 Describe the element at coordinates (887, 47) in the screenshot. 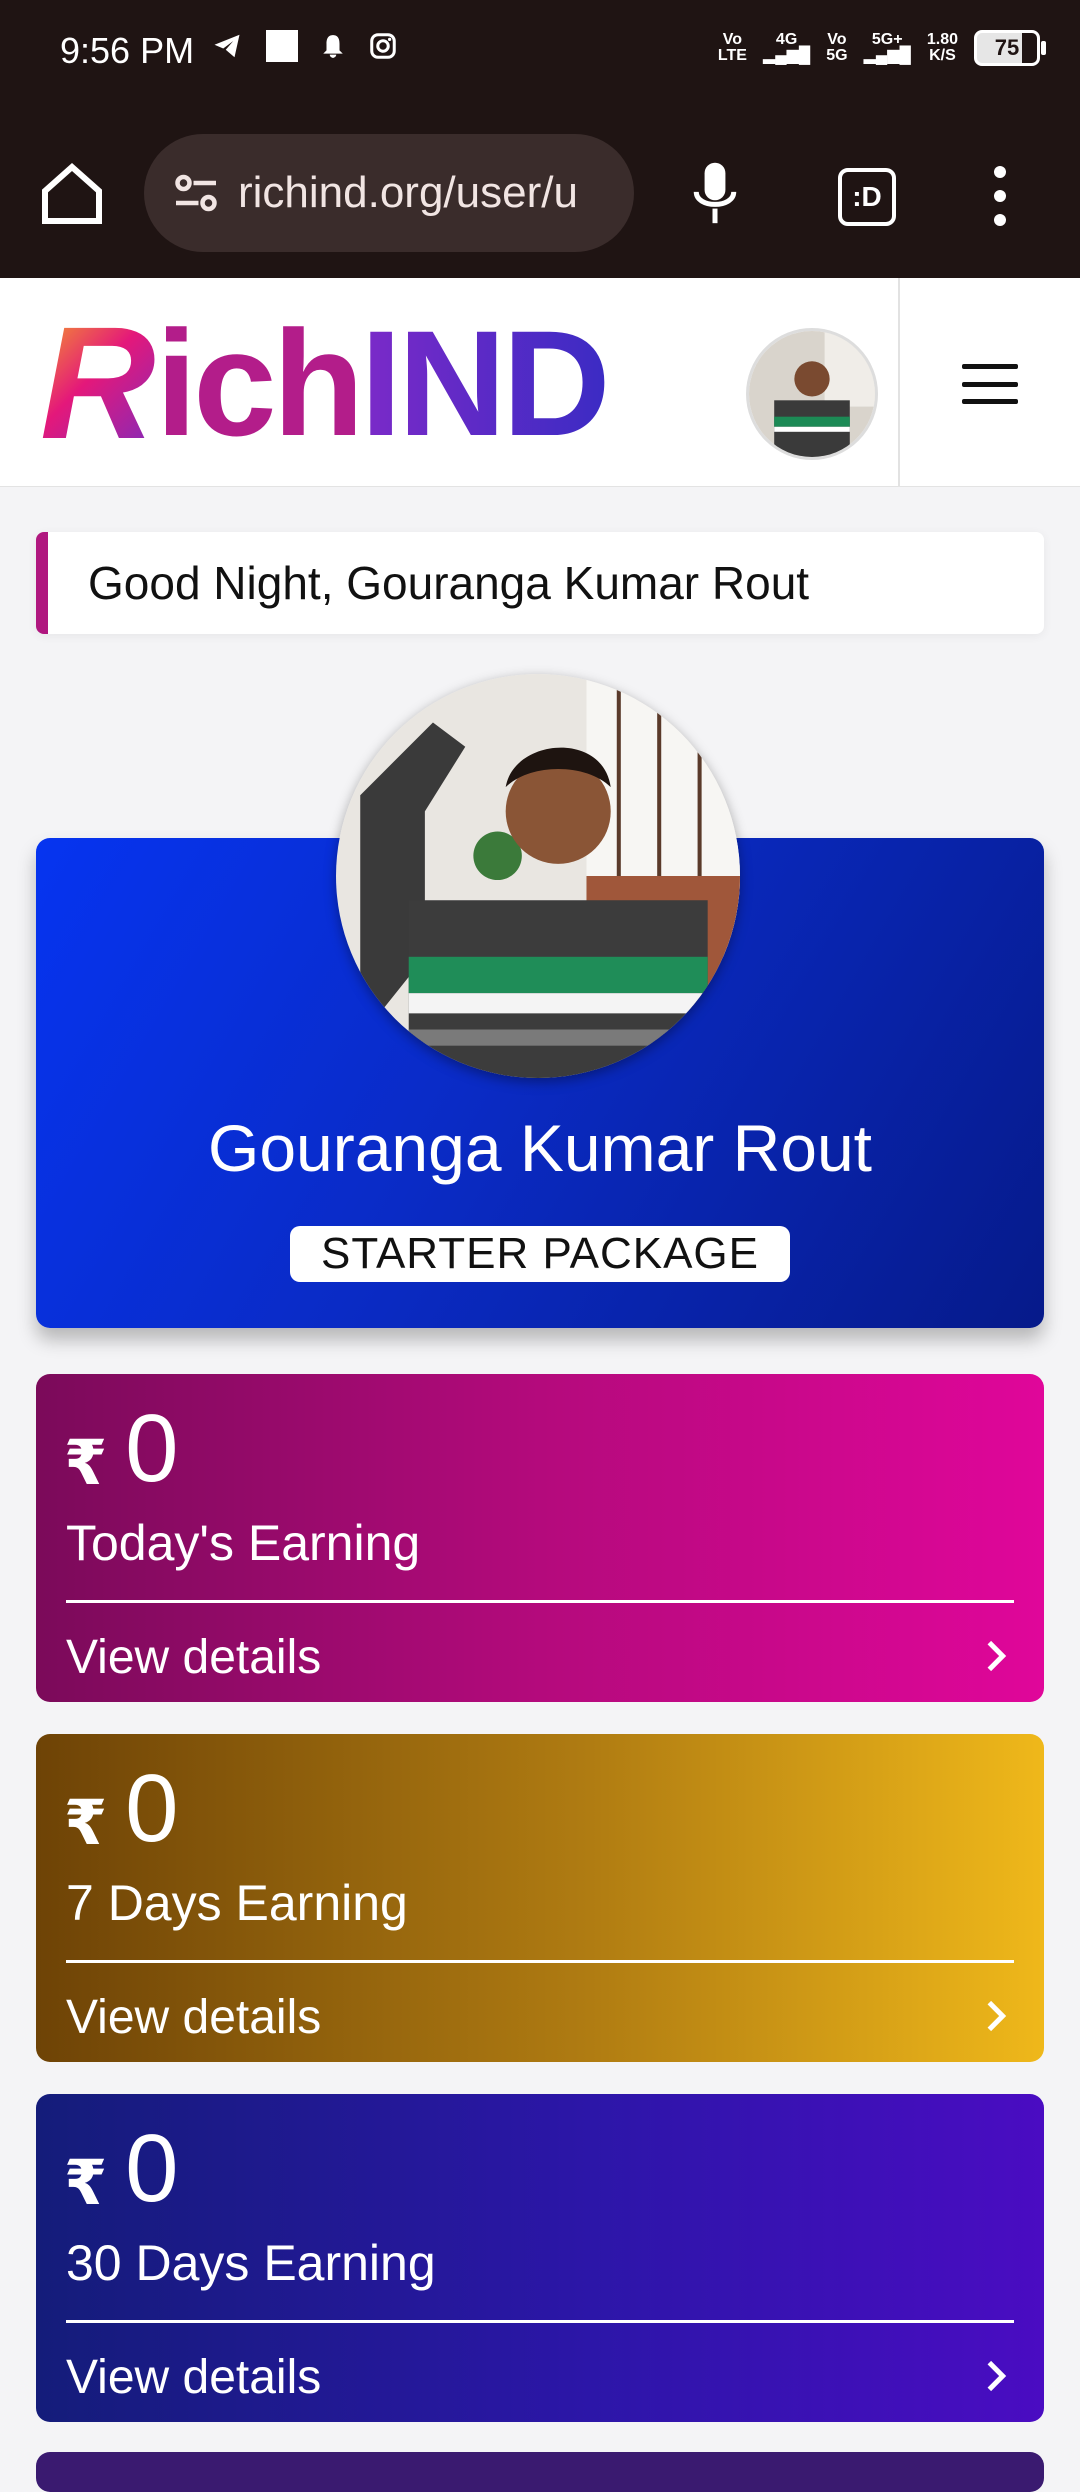

I see `signal-5g-icon: 5G+ ▂▄▆█` at that location.